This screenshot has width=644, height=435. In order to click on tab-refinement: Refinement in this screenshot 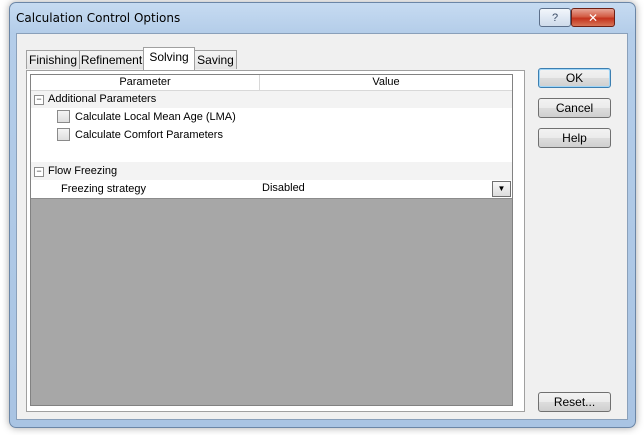, I will do `click(111, 59)`.